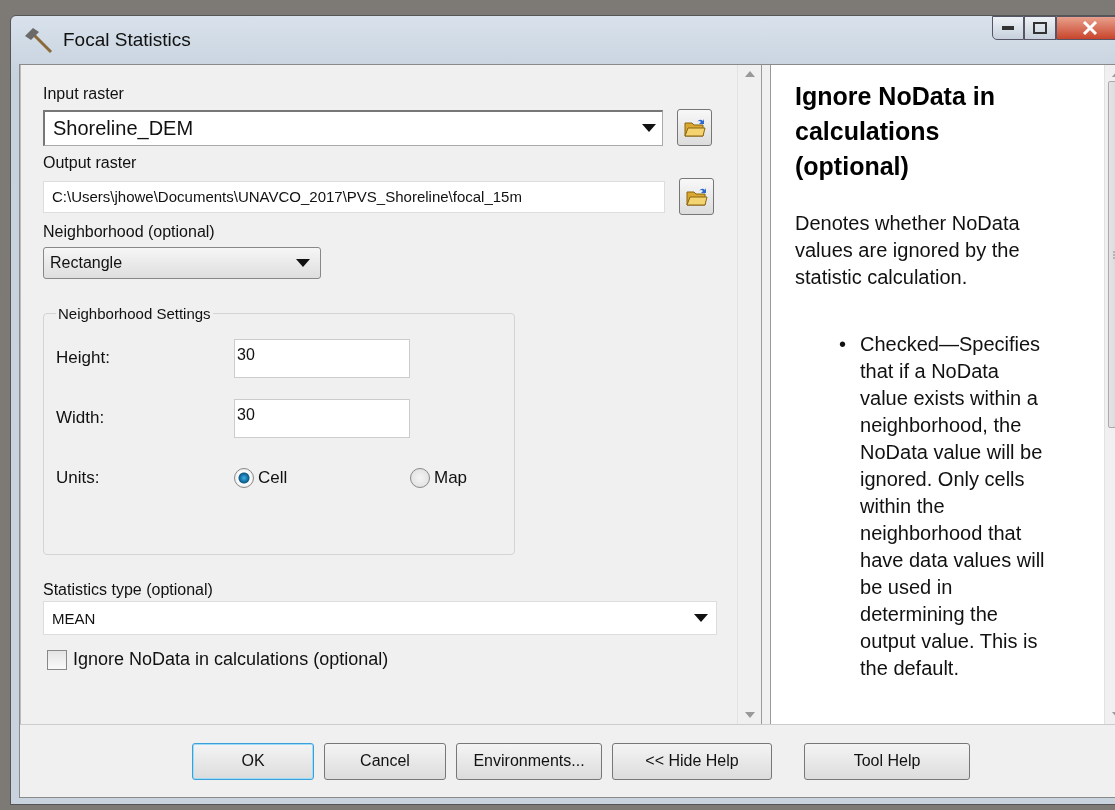 The image size is (1115, 810). I want to click on statistics-type-dropdown: MEAN, so click(380, 618).